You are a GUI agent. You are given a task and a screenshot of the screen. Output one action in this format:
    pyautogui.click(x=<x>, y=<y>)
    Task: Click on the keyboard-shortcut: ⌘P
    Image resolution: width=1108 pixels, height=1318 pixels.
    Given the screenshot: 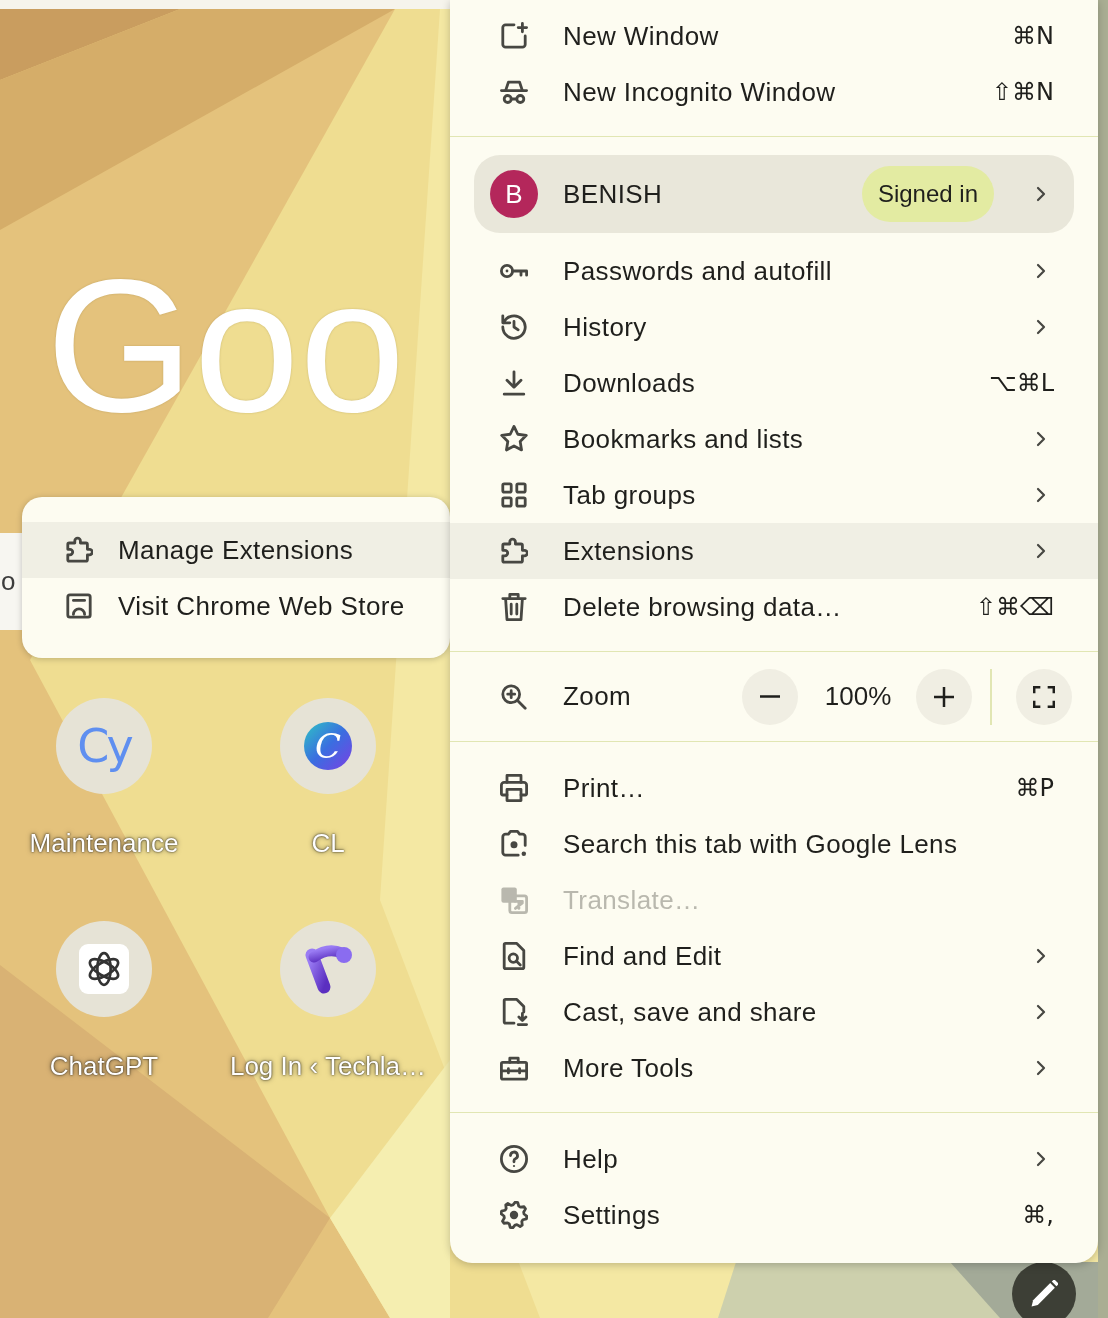 What is the action you would take?
    pyautogui.click(x=1034, y=788)
    